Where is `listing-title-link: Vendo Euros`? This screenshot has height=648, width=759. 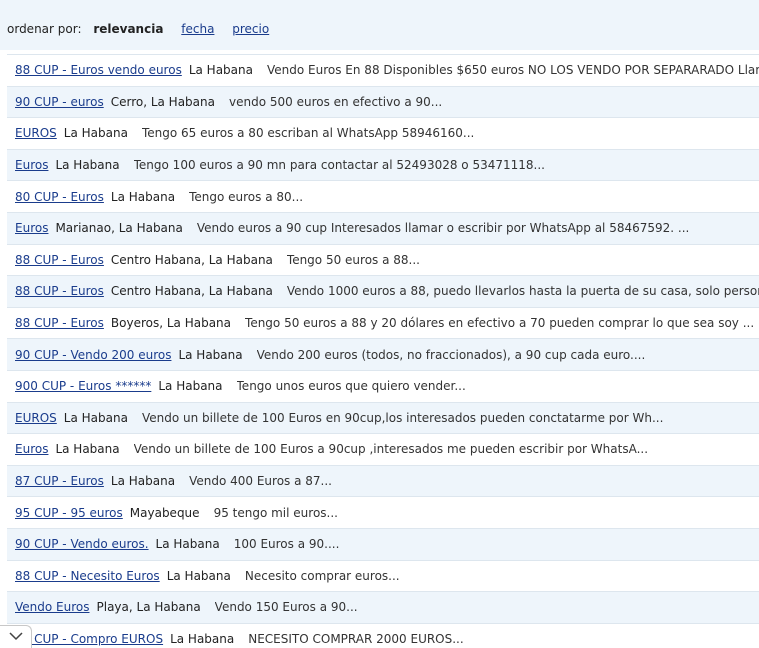 listing-title-link: Vendo Euros is located at coordinates (52, 607).